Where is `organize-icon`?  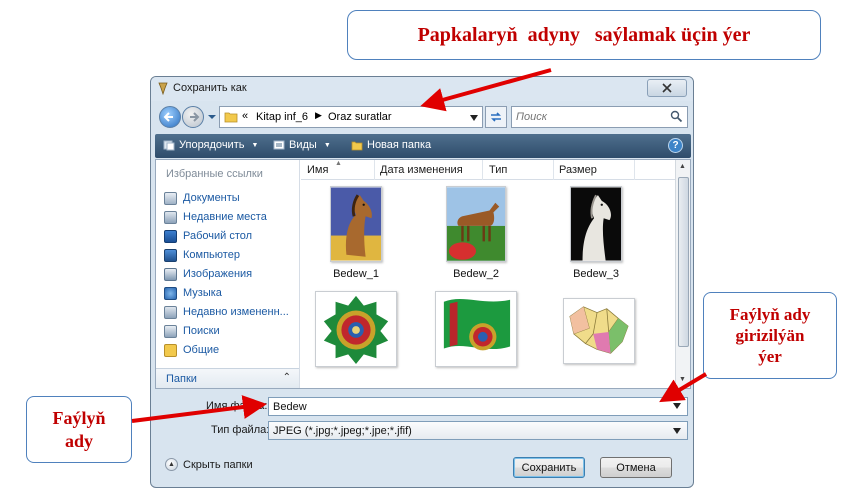 organize-icon is located at coordinates (169, 145).